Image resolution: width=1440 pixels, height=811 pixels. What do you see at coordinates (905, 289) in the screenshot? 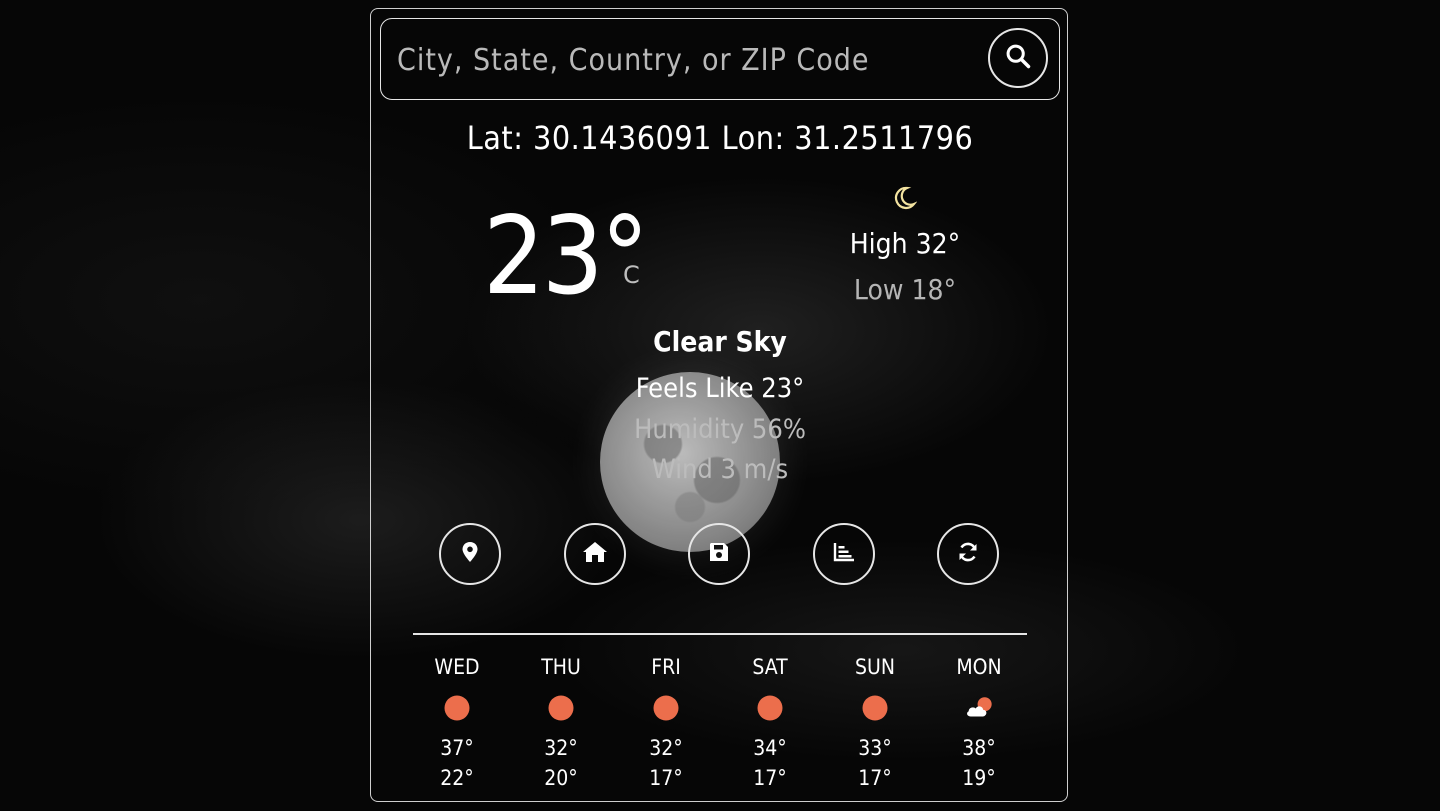
I see `low-temperature: Low 18°` at bounding box center [905, 289].